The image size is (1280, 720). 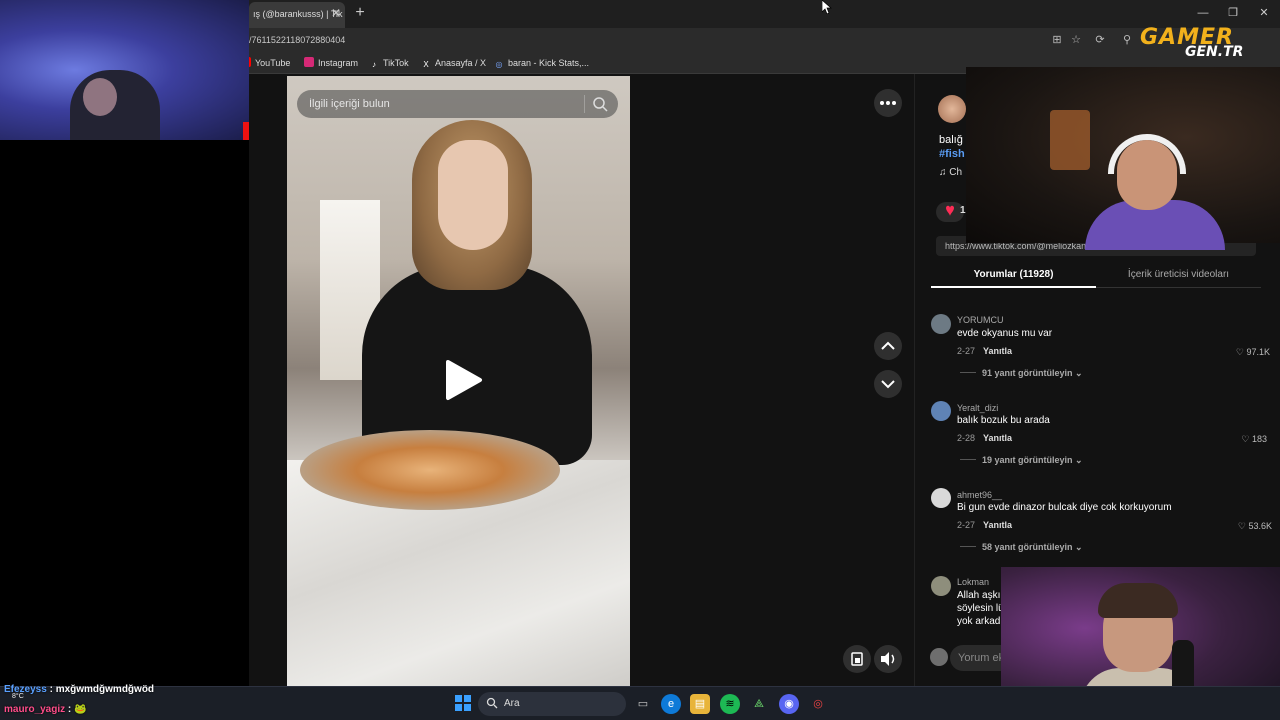 I want to click on chat-message: Efezeyss : mxğwmdğwmdğwöd, so click(x=79, y=689).